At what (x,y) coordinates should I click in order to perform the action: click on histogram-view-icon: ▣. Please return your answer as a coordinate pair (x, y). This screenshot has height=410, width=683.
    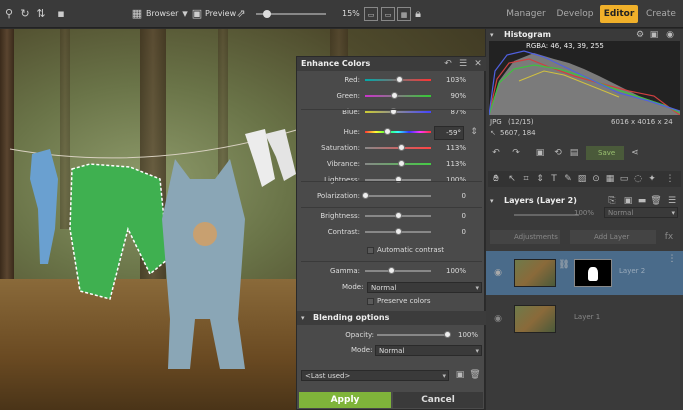
    Looking at the image, I should click on (654, 35).